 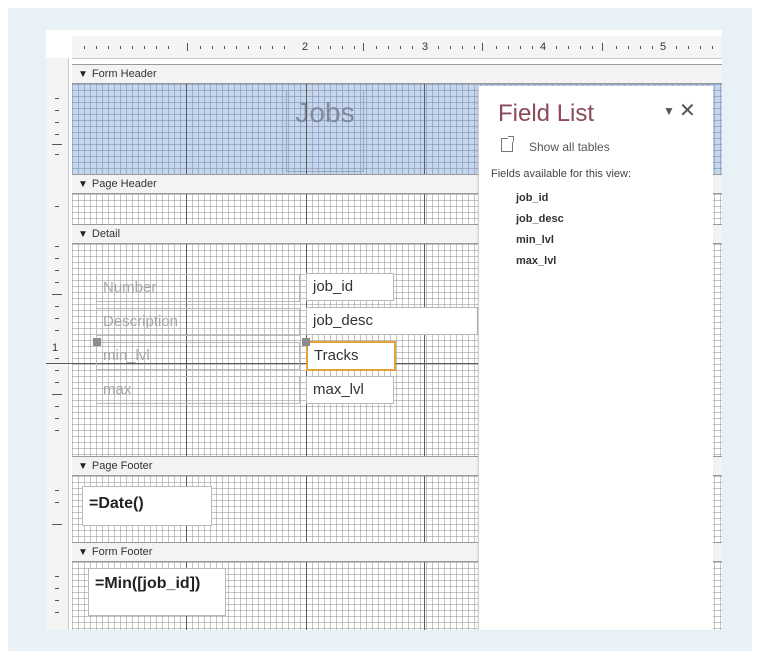 I want to click on field-list-item: job_desc, so click(x=540, y=219).